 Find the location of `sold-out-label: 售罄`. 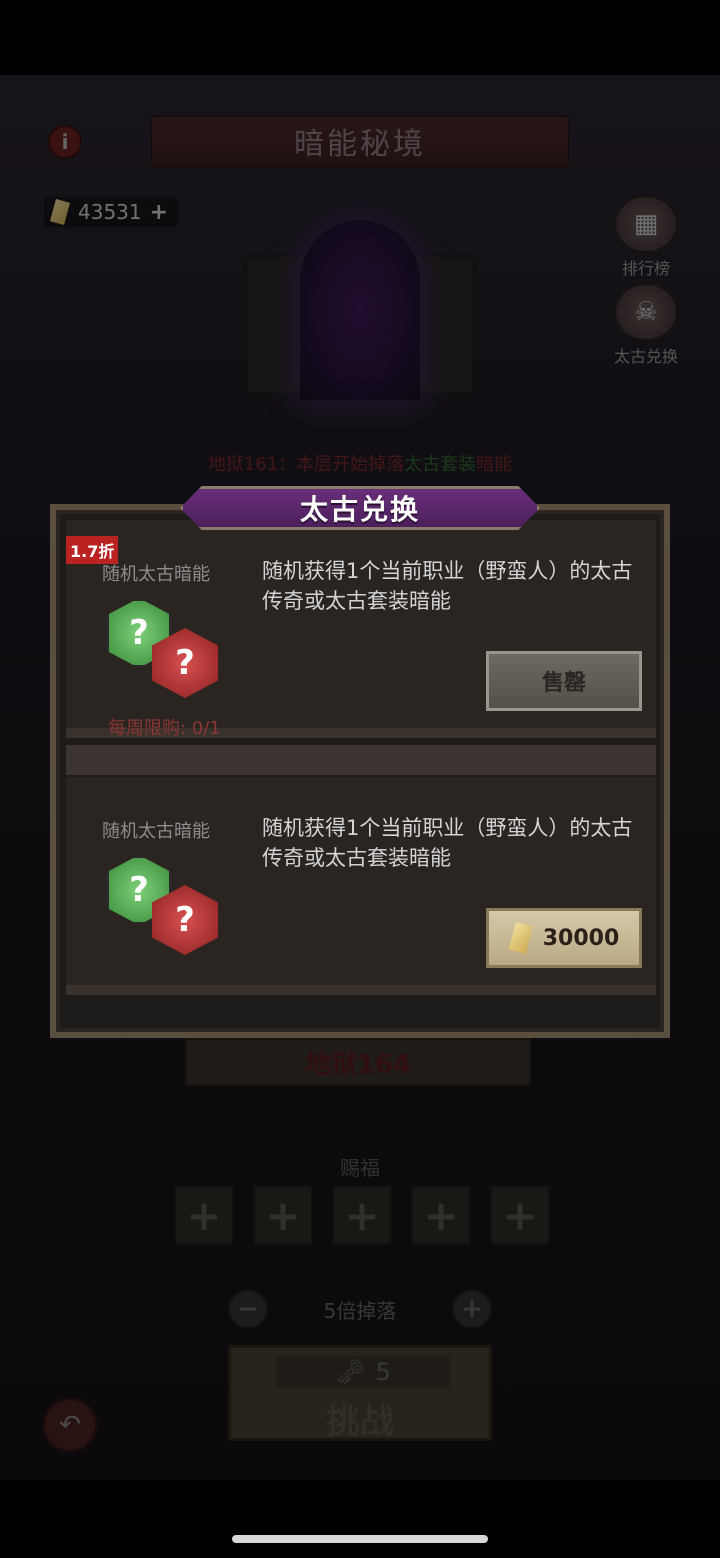

sold-out-label: 售罄 is located at coordinates (563, 683).